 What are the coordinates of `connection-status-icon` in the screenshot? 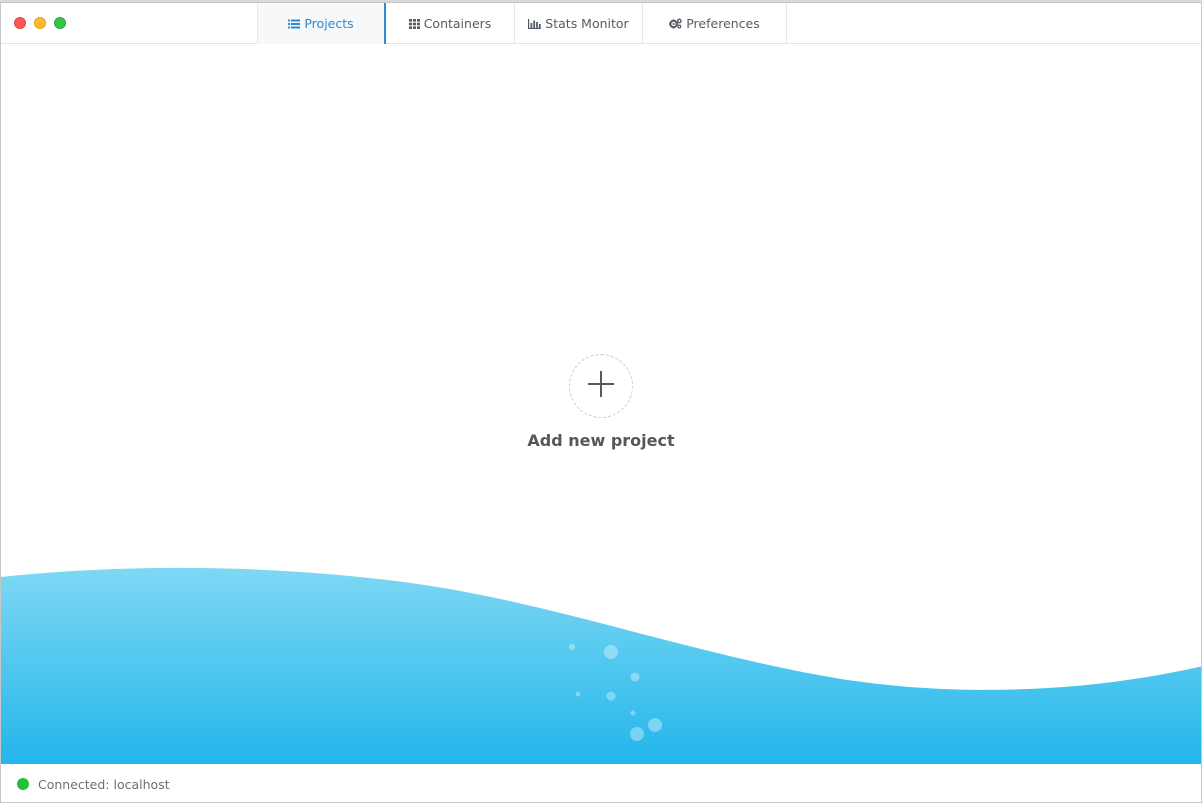 It's located at (23, 784).